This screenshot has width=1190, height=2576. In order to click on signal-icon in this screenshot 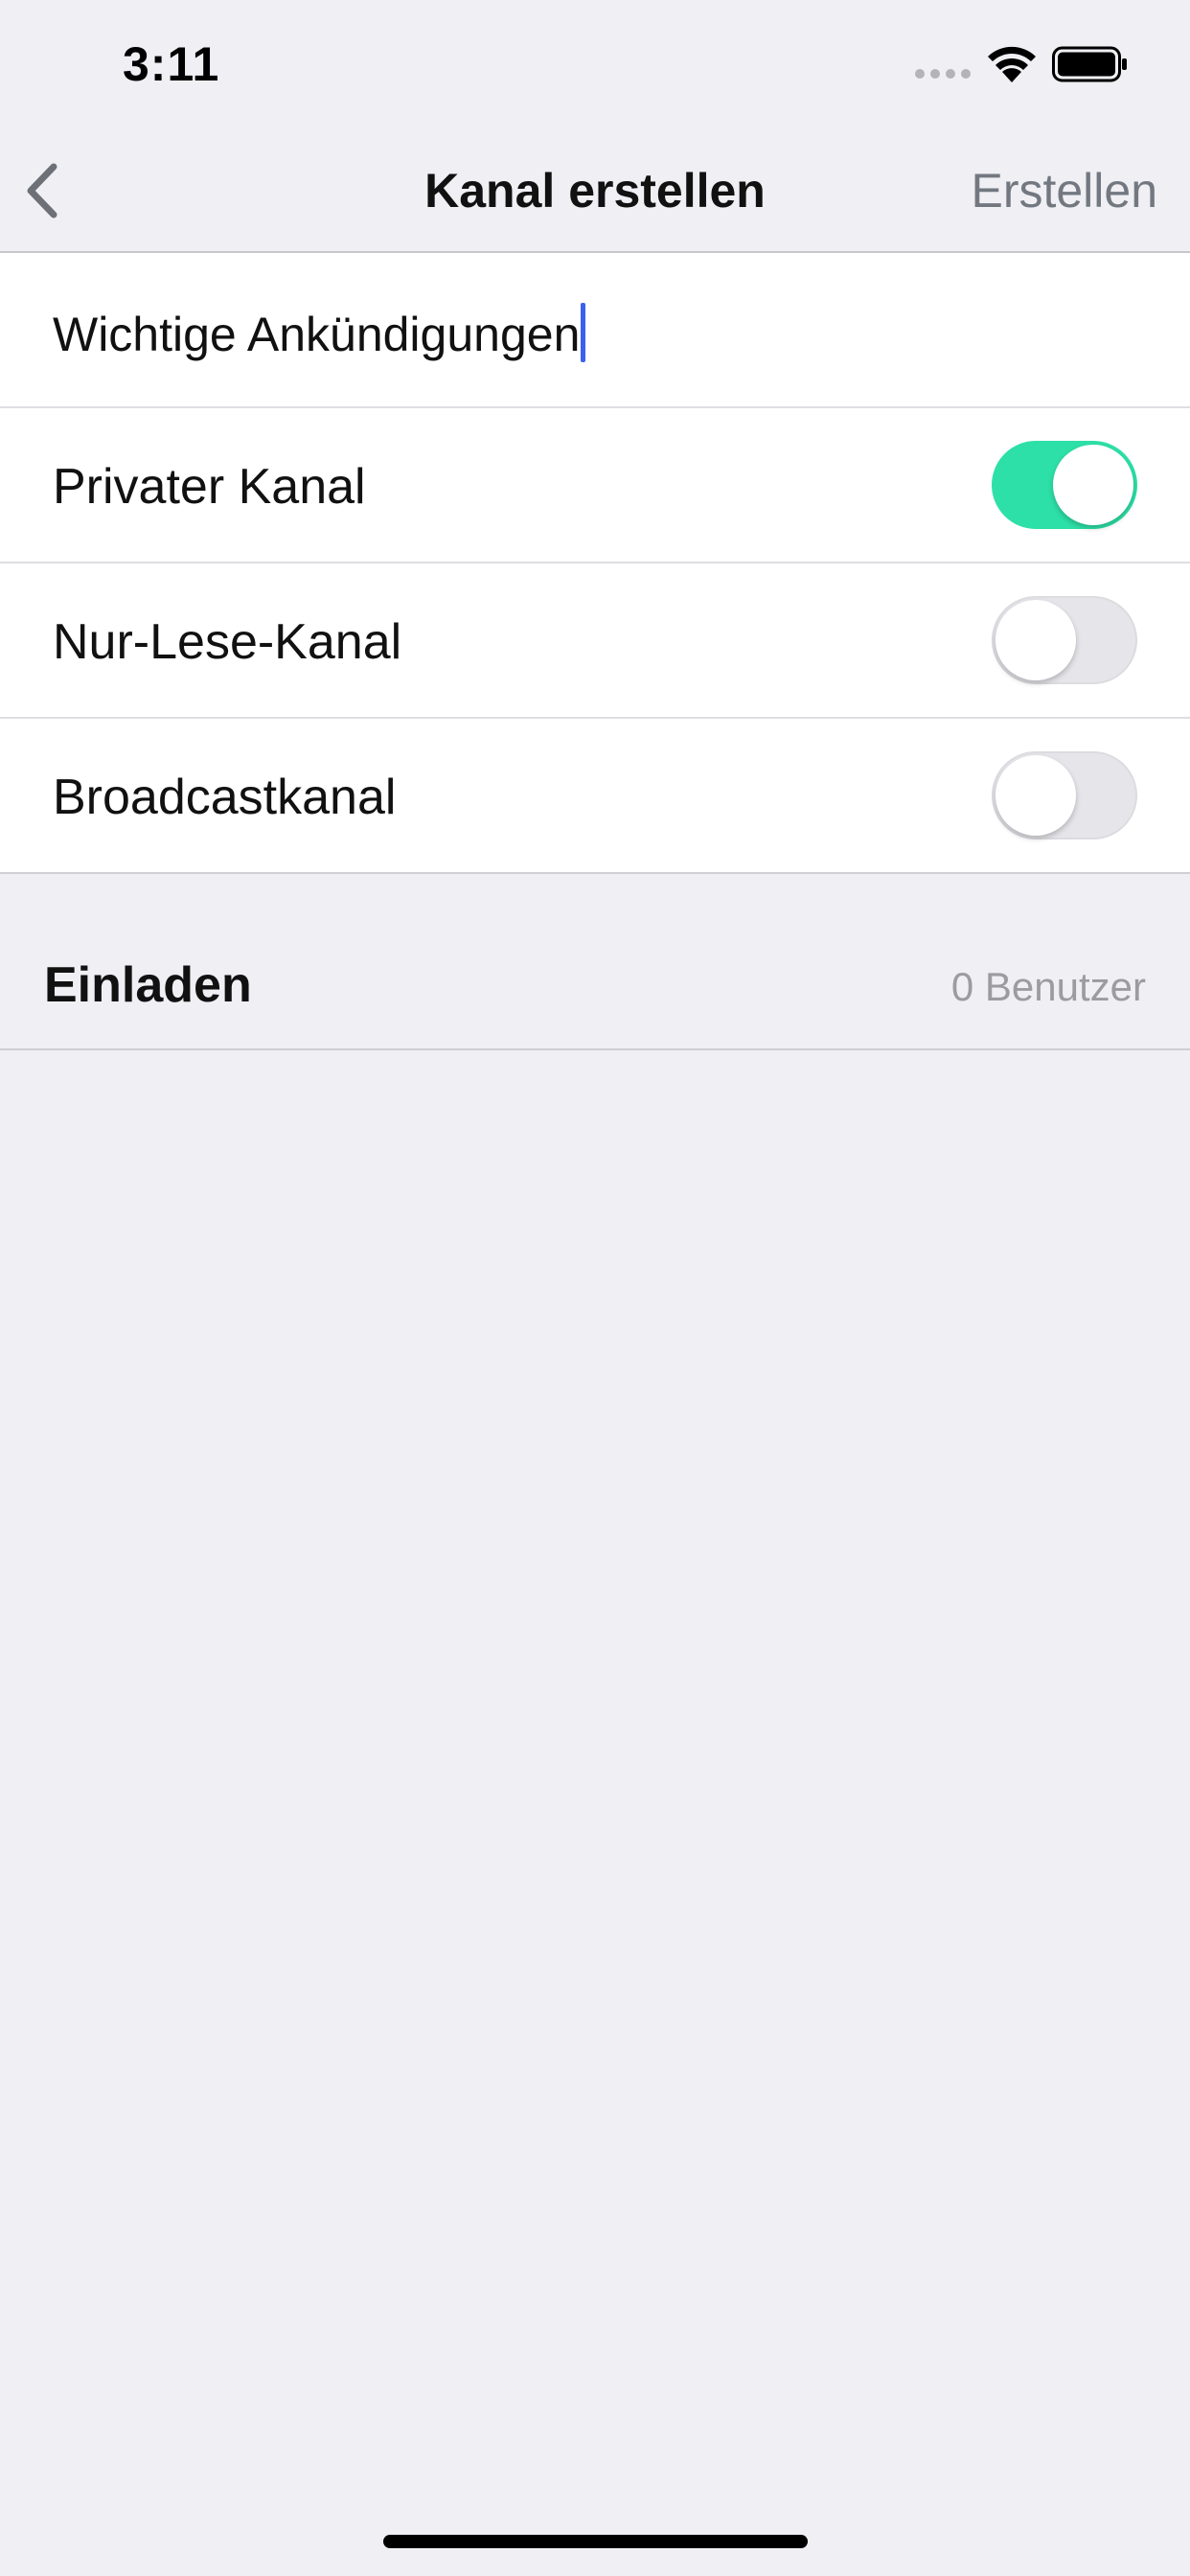, I will do `click(943, 74)`.